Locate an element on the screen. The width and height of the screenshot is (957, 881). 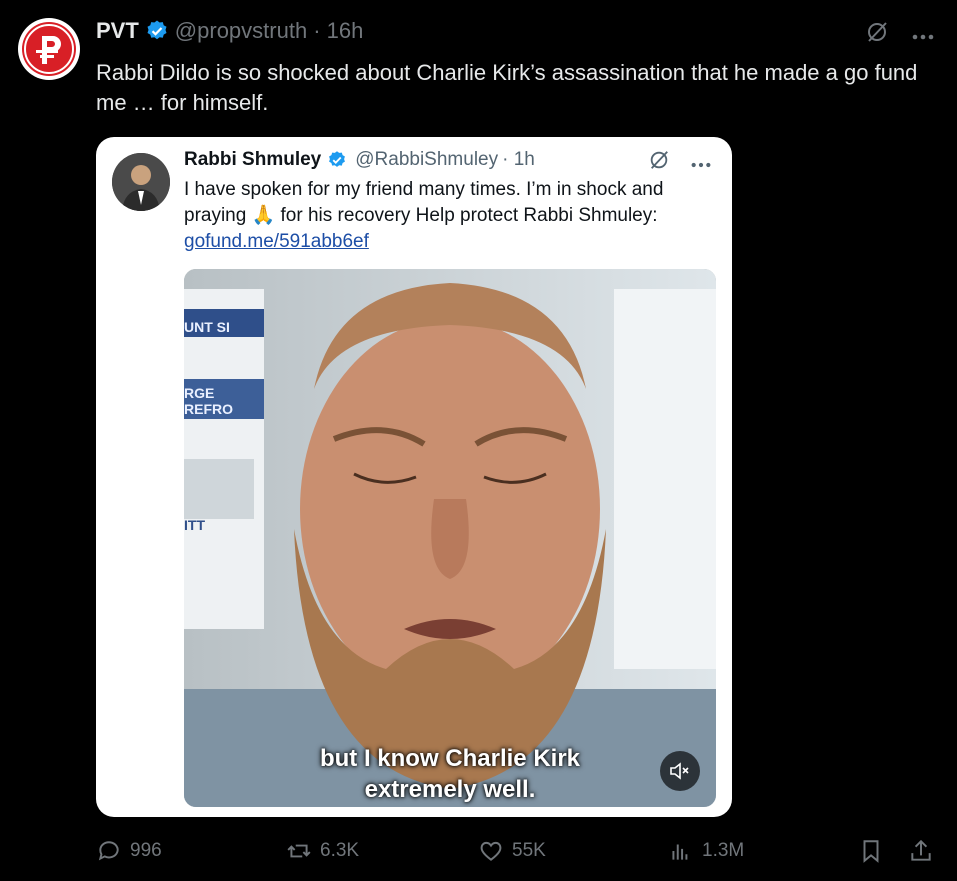
poster-line: ITT is located at coordinates (194, 525).